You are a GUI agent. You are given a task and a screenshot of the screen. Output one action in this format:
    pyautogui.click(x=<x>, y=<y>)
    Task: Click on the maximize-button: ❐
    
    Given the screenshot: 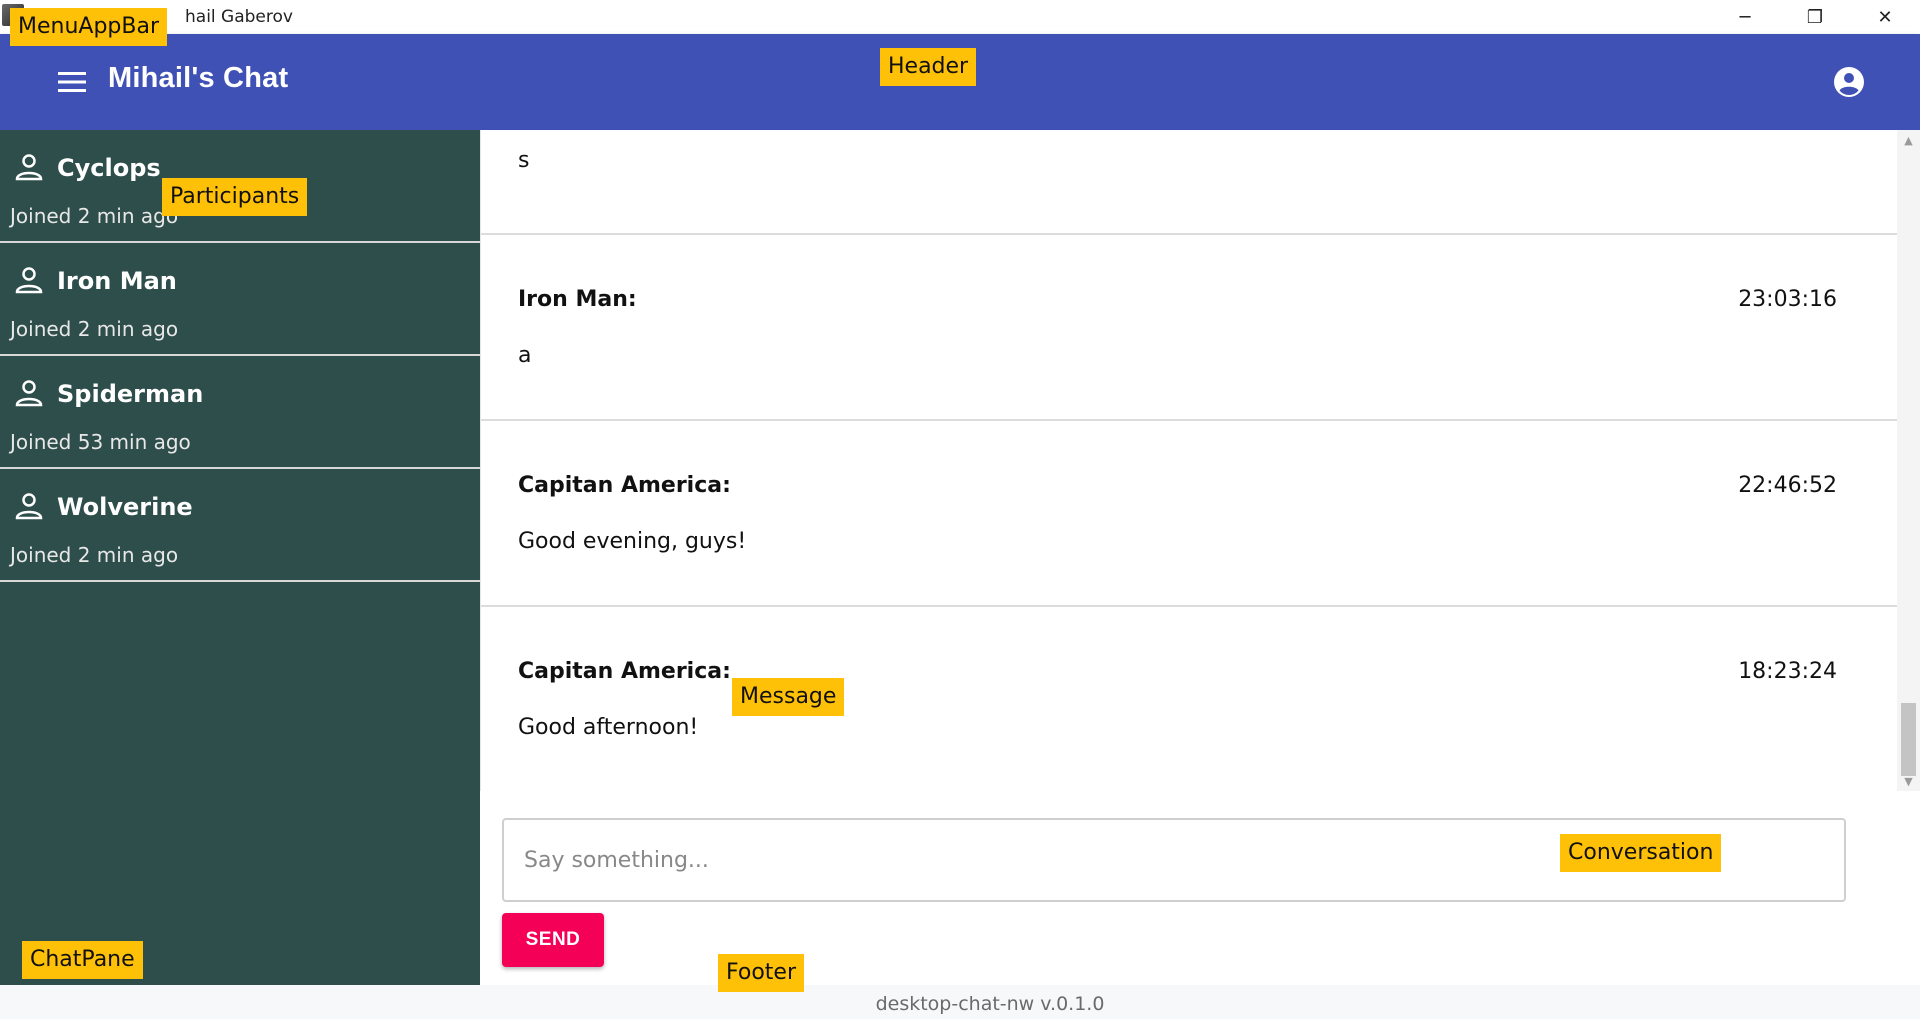 What is the action you would take?
    pyautogui.click(x=1815, y=17)
    